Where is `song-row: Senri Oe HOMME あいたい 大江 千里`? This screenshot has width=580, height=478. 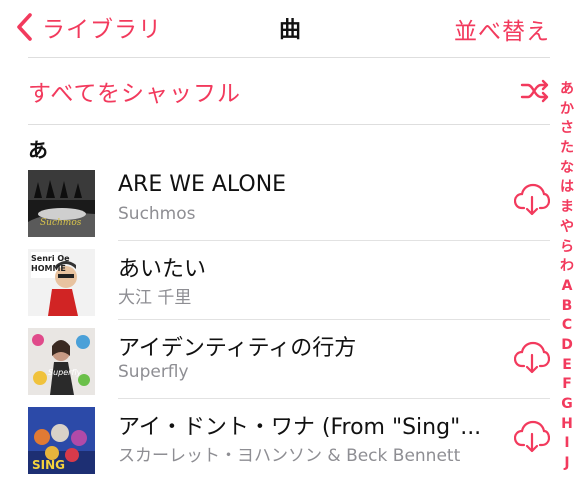 song-row: Senri Oe HOMME あいたい 大江 千里 is located at coordinates (289, 280).